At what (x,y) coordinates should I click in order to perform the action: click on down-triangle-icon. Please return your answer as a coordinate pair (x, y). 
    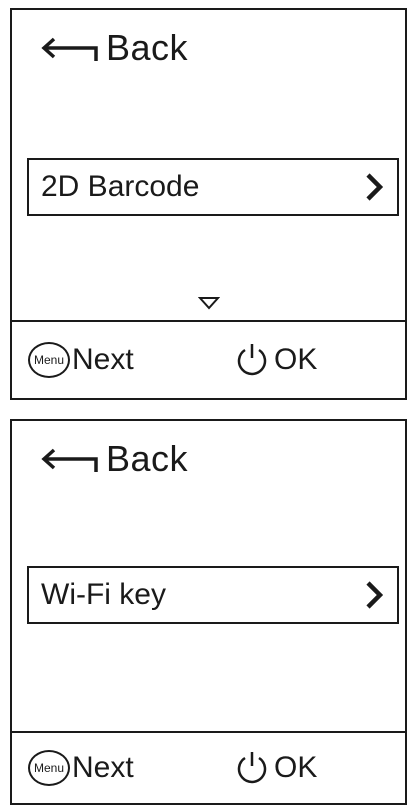
    Looking at the image, I should click on (208, 303).